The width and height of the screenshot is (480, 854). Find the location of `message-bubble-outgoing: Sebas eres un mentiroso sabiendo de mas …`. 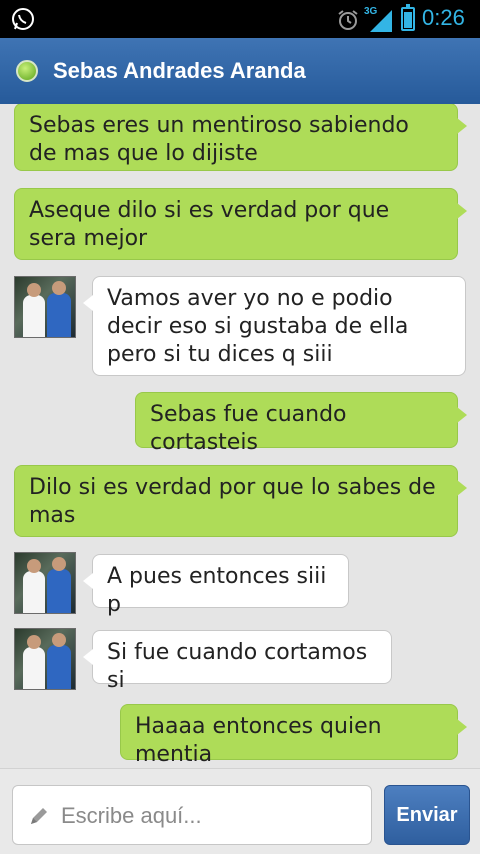

message-bubble-outgoing: Sebas eres un mentiroso sabiendo de mas … is located at coordinates (240, 137).